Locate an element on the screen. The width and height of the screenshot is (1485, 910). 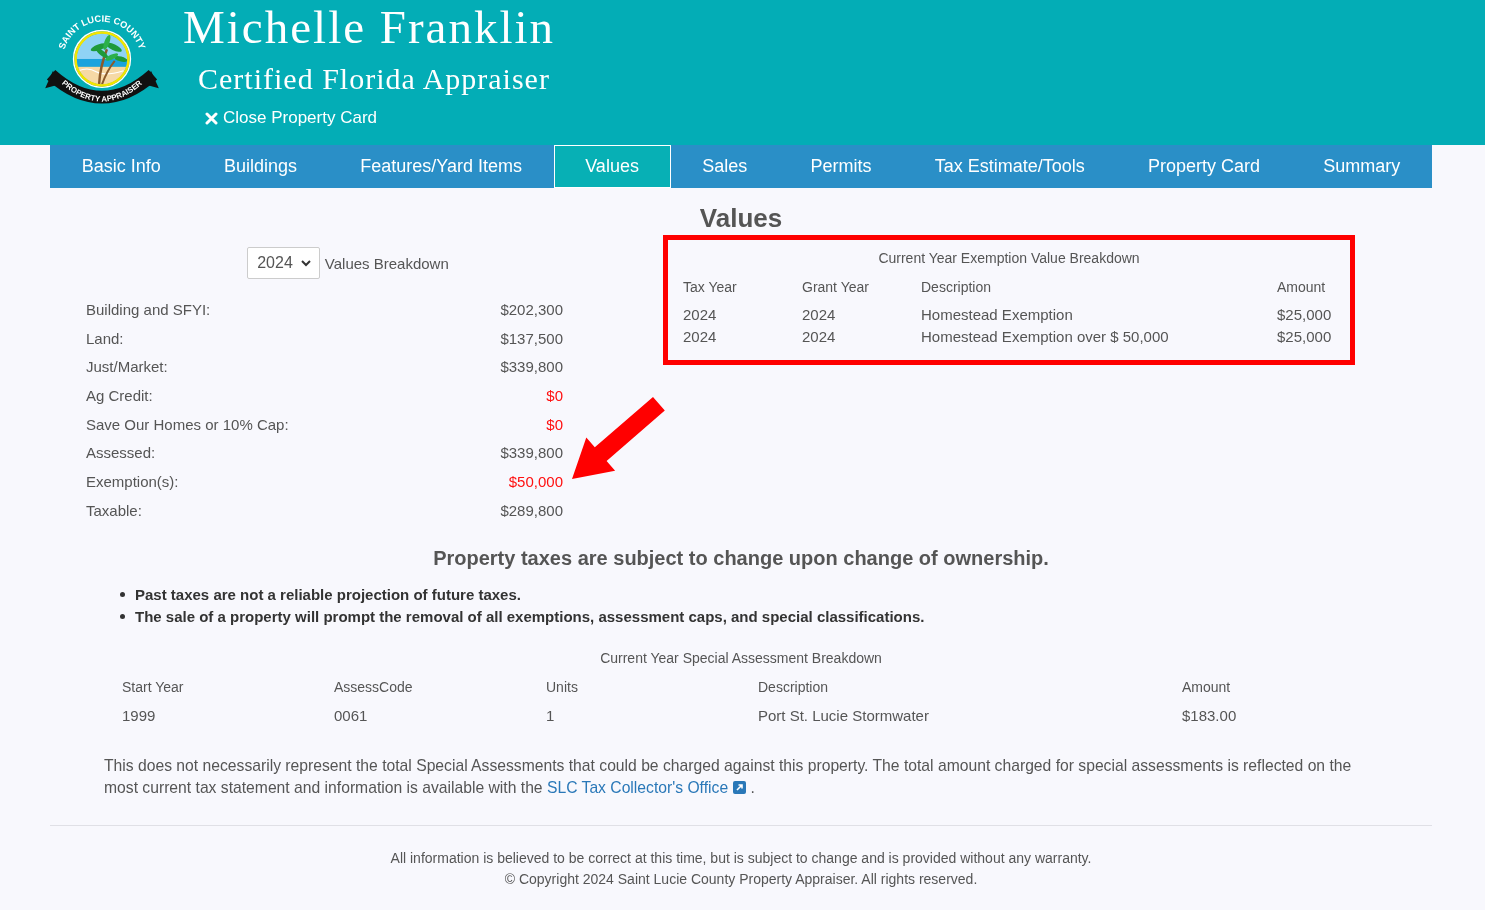
nav-tab: Sales is located at coordinates (724, 166).